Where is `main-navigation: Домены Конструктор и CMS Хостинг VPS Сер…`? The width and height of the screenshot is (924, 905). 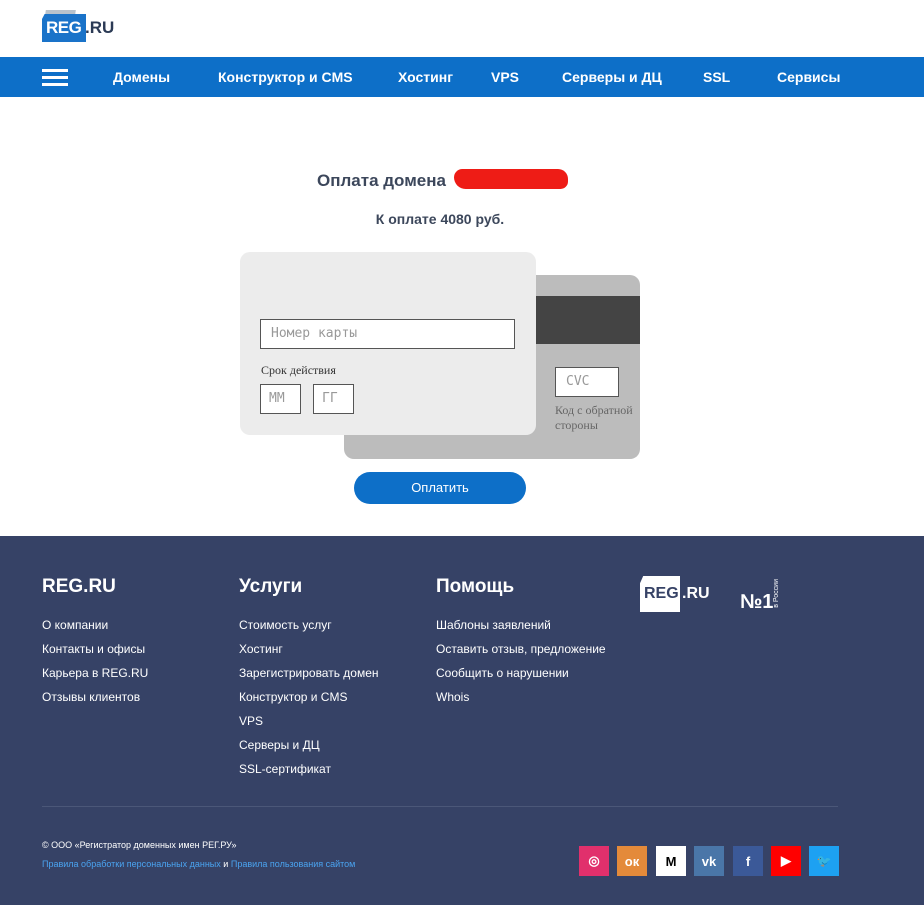
main-navigation: Домены Конструктор и CMS Хостинг VPS Сер… is located at coordinates (462, 77).